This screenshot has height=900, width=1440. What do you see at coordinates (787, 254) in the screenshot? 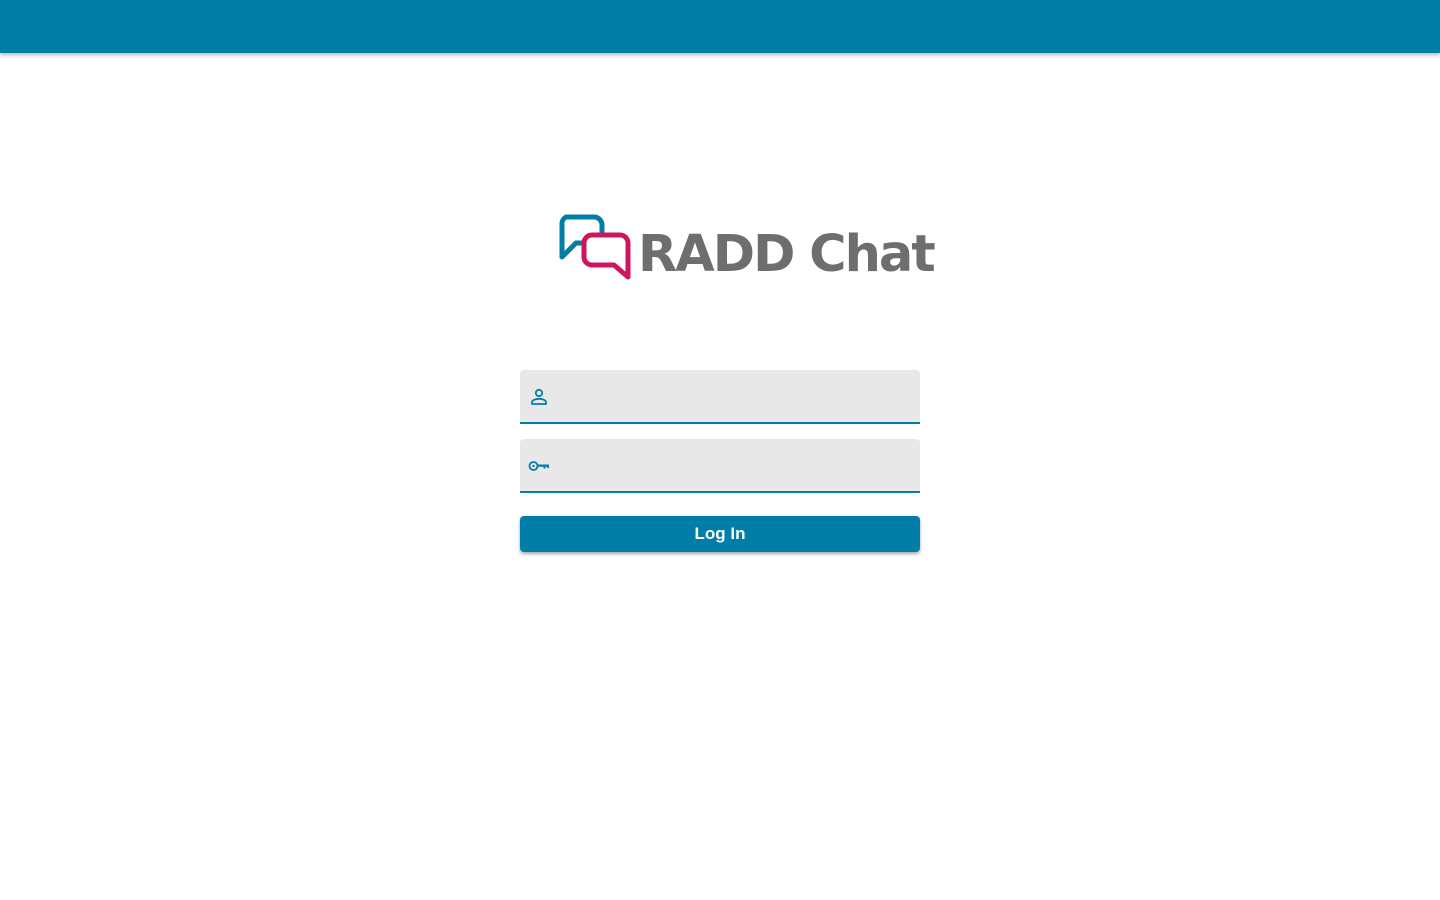
I see `logo-wordmark: RADD Chat` at bounding box center [787, 254].